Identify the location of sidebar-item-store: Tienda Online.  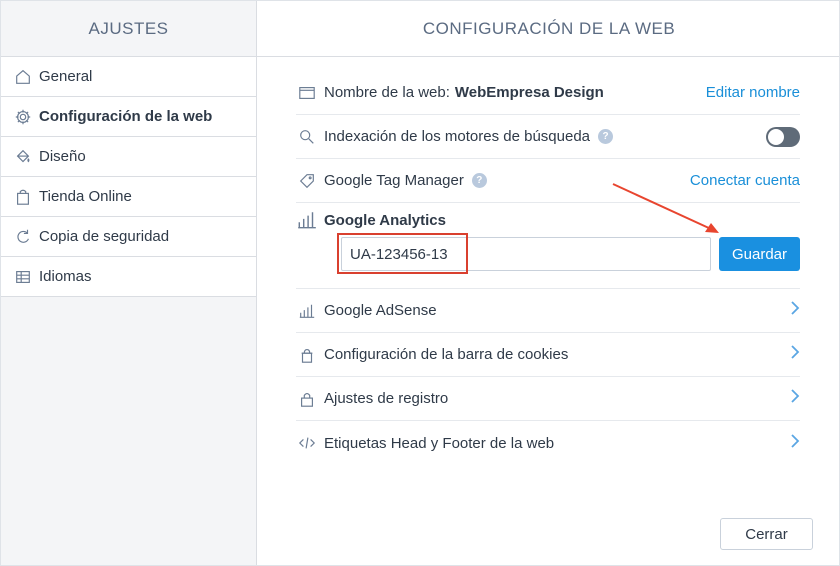
(128, 197).